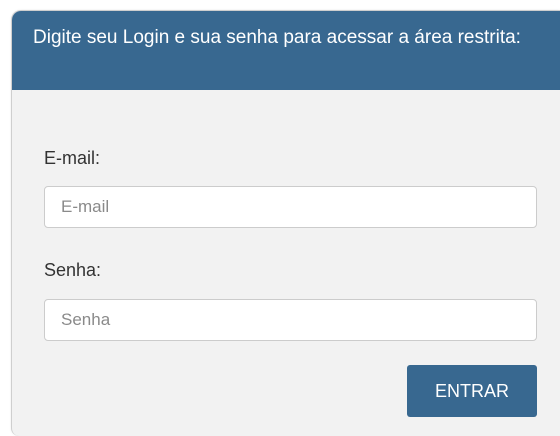 The image size is (560, 436). What do you see at coordinates (290, 320) in the screenshot?
I see `password-field` at bounding box center [290, 320].